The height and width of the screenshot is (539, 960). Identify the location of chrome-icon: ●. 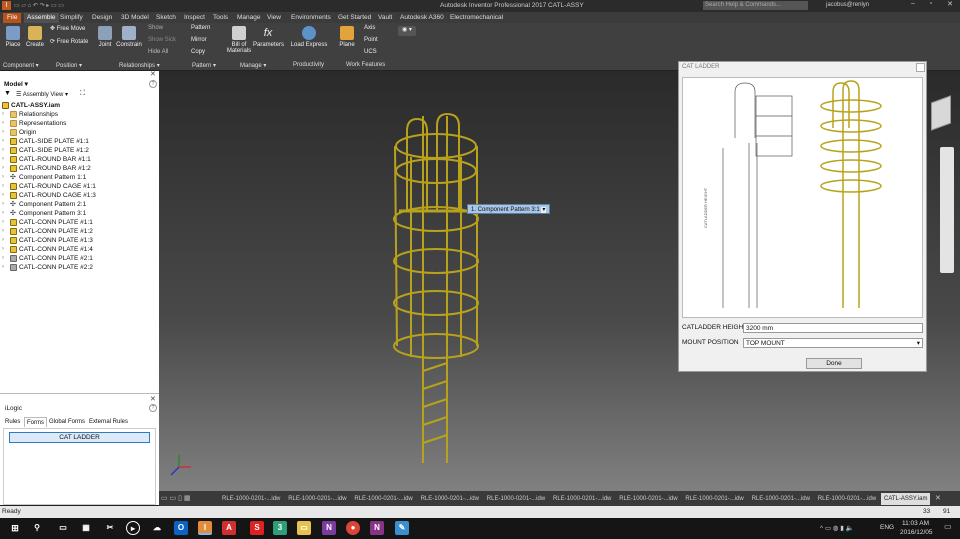
(353, 528).